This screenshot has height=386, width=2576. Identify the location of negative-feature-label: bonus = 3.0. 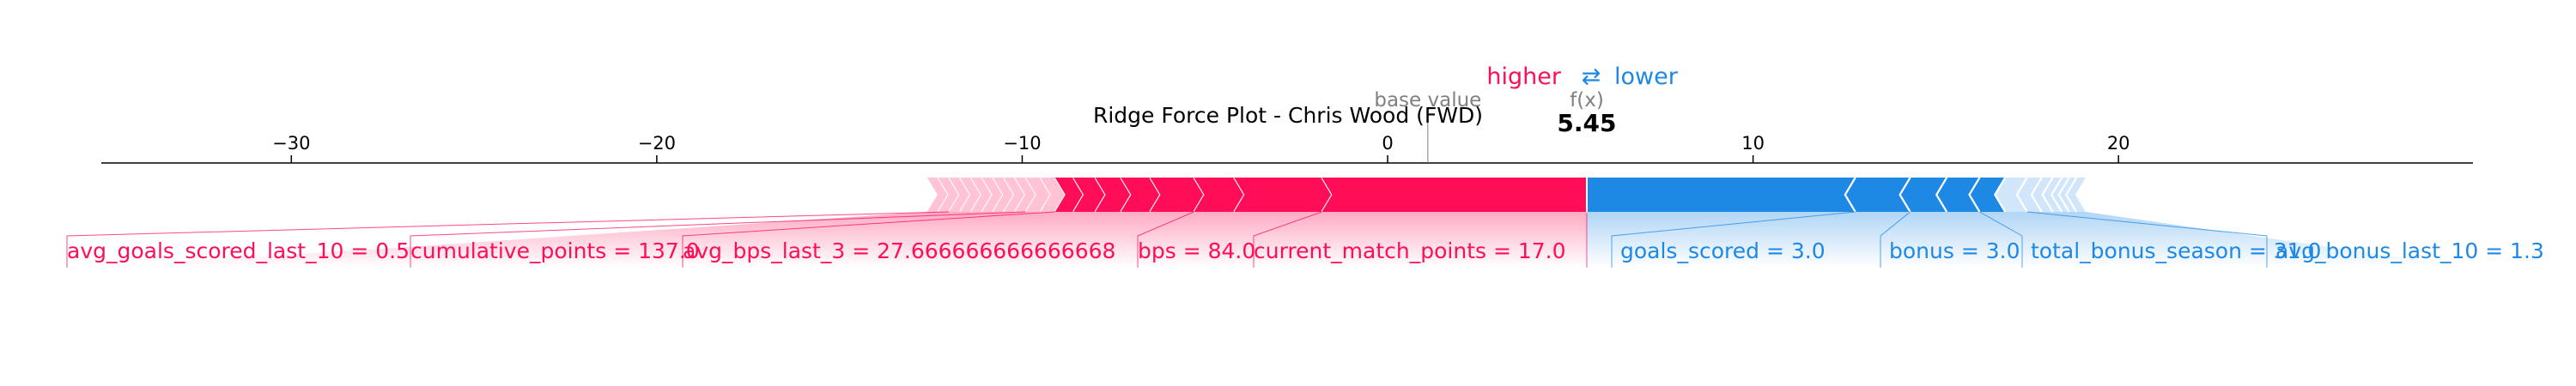
(1954, 250).